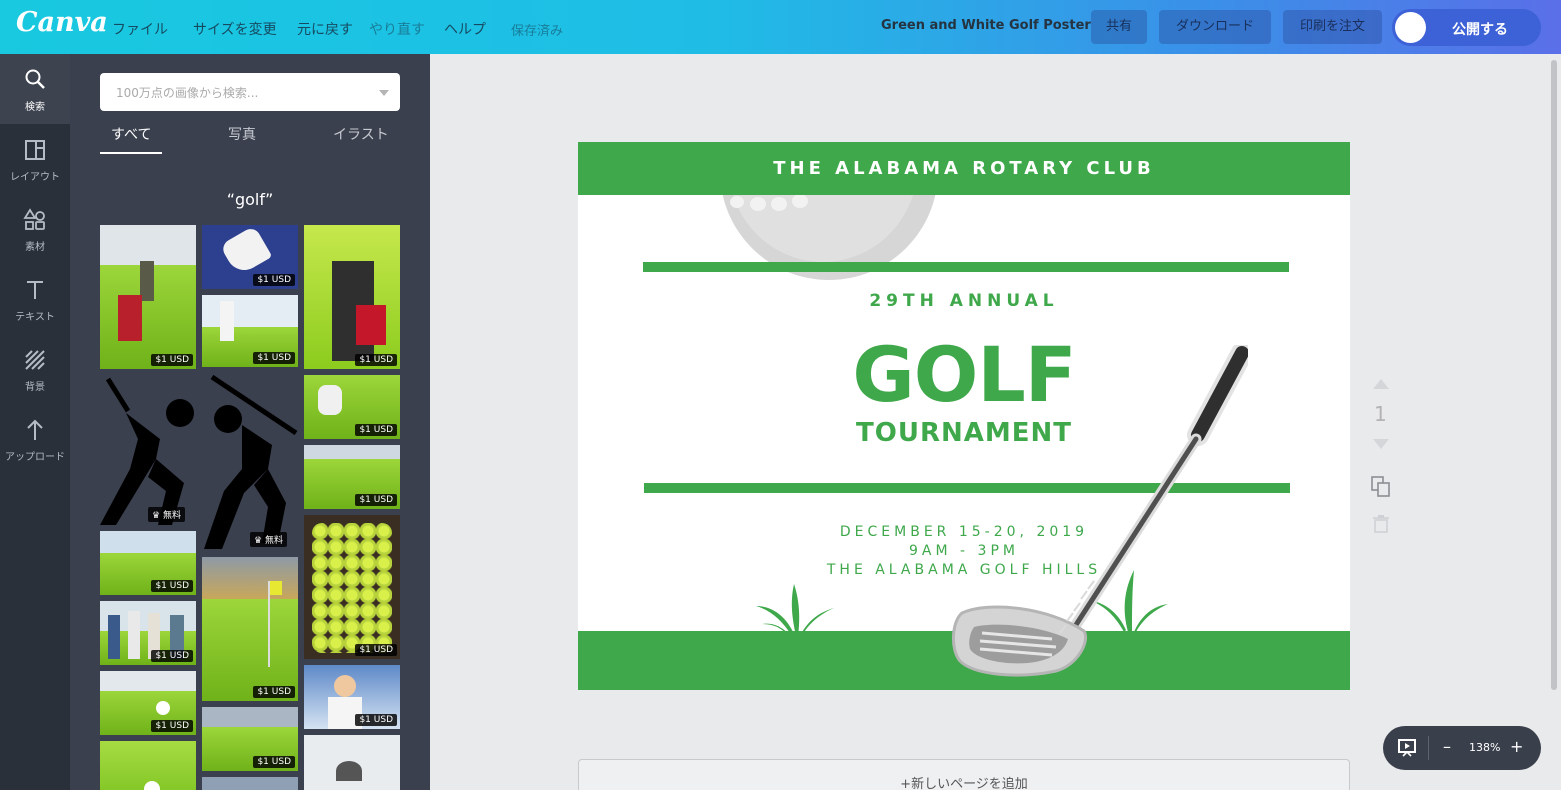 The height and width of the screenshot is (790, 1561). Describe the element at coordinates (35, 247) in the screenshot. I see `nav-elements-label: 素材` at that location.